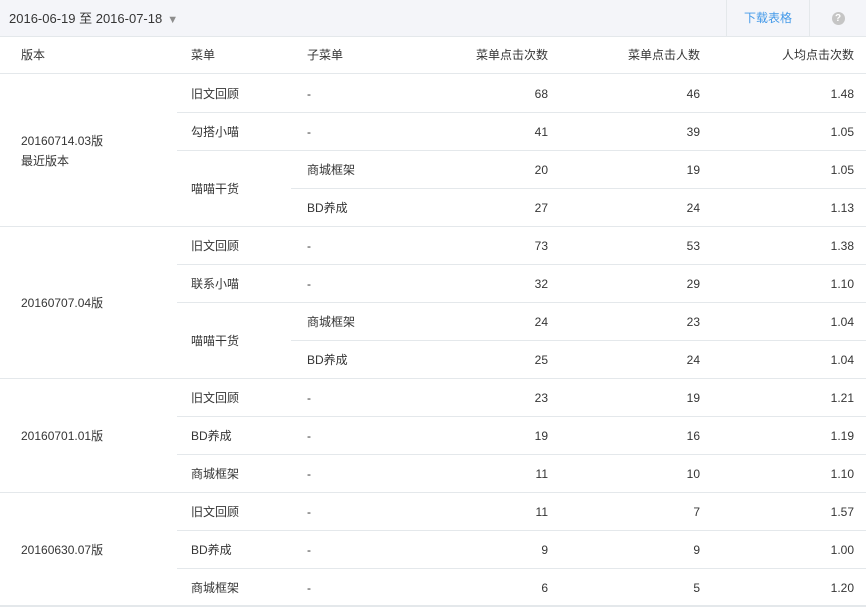 This screenshot has height=607, width=866. What do you see at coordinates (693, 436) in the screenshot?
I see `menu-users-cell: 16` at bounding box center [693, 436].